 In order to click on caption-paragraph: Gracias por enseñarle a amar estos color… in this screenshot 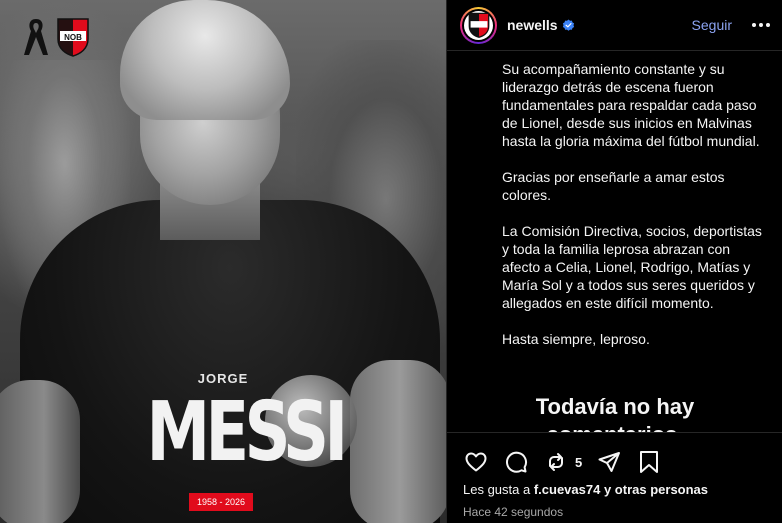, I will do `click(613, 186)`.